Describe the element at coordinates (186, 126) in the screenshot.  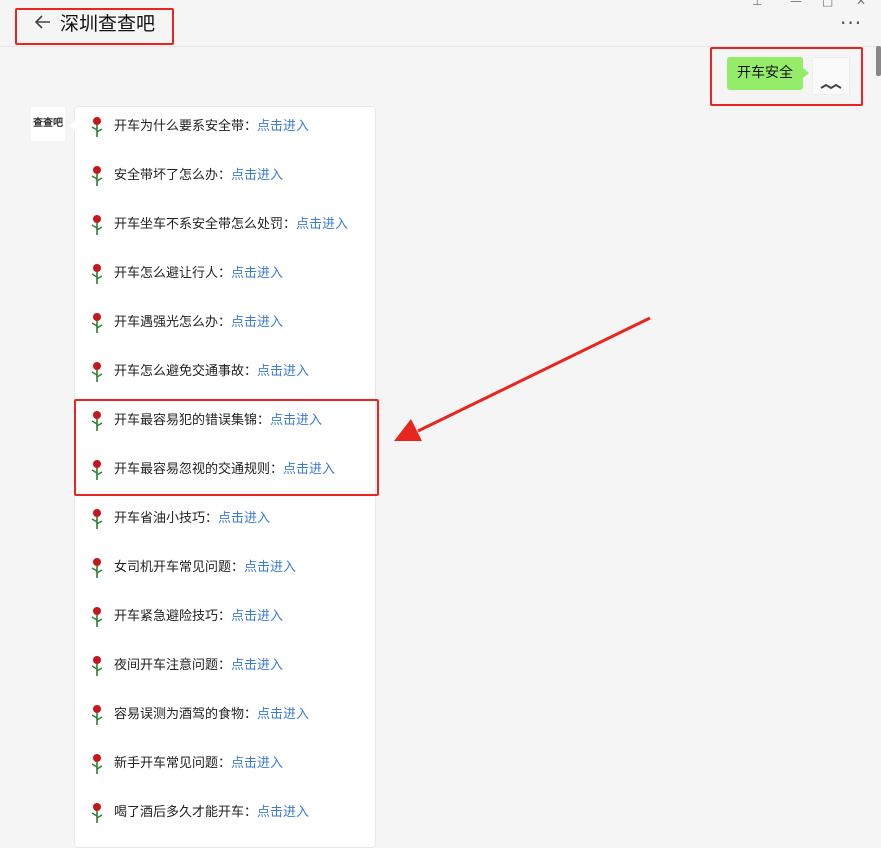
I see `item-text: 开车为什么要系安全带：` at that location.